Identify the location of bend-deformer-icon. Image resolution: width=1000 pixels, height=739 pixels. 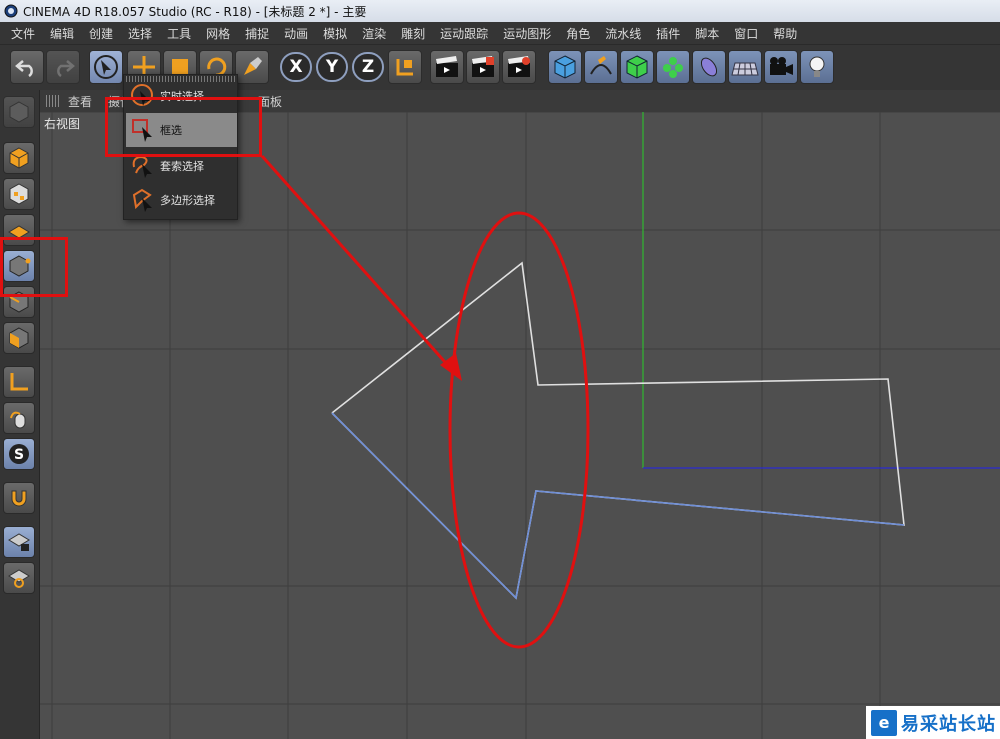
(709, 67).